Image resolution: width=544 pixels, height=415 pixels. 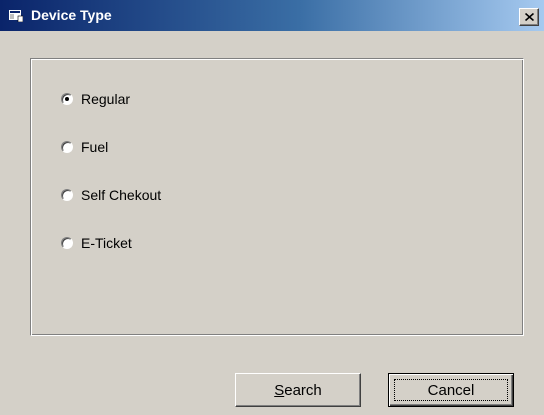 I want to click on close-icon, so click(x=529, y=17).